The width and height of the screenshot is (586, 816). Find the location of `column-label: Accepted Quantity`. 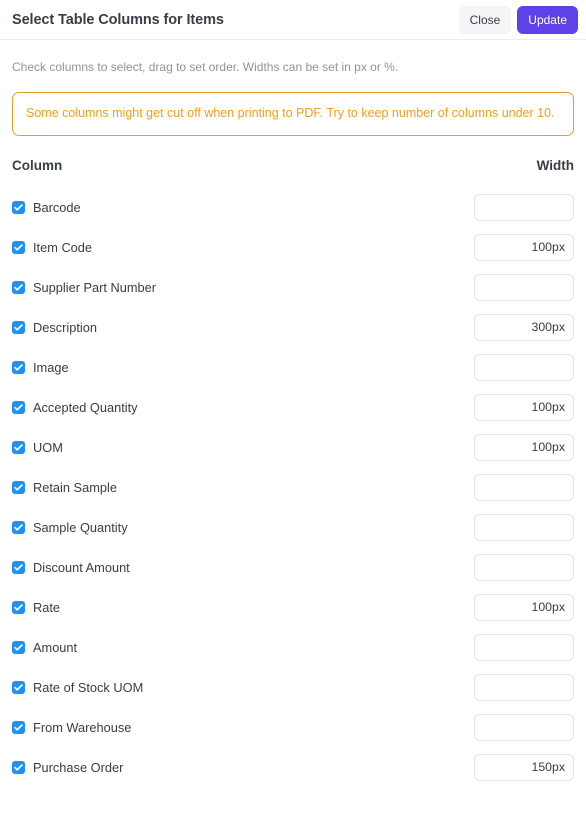

column-label: Accepted Quantity is located at coordinates (85, 407).